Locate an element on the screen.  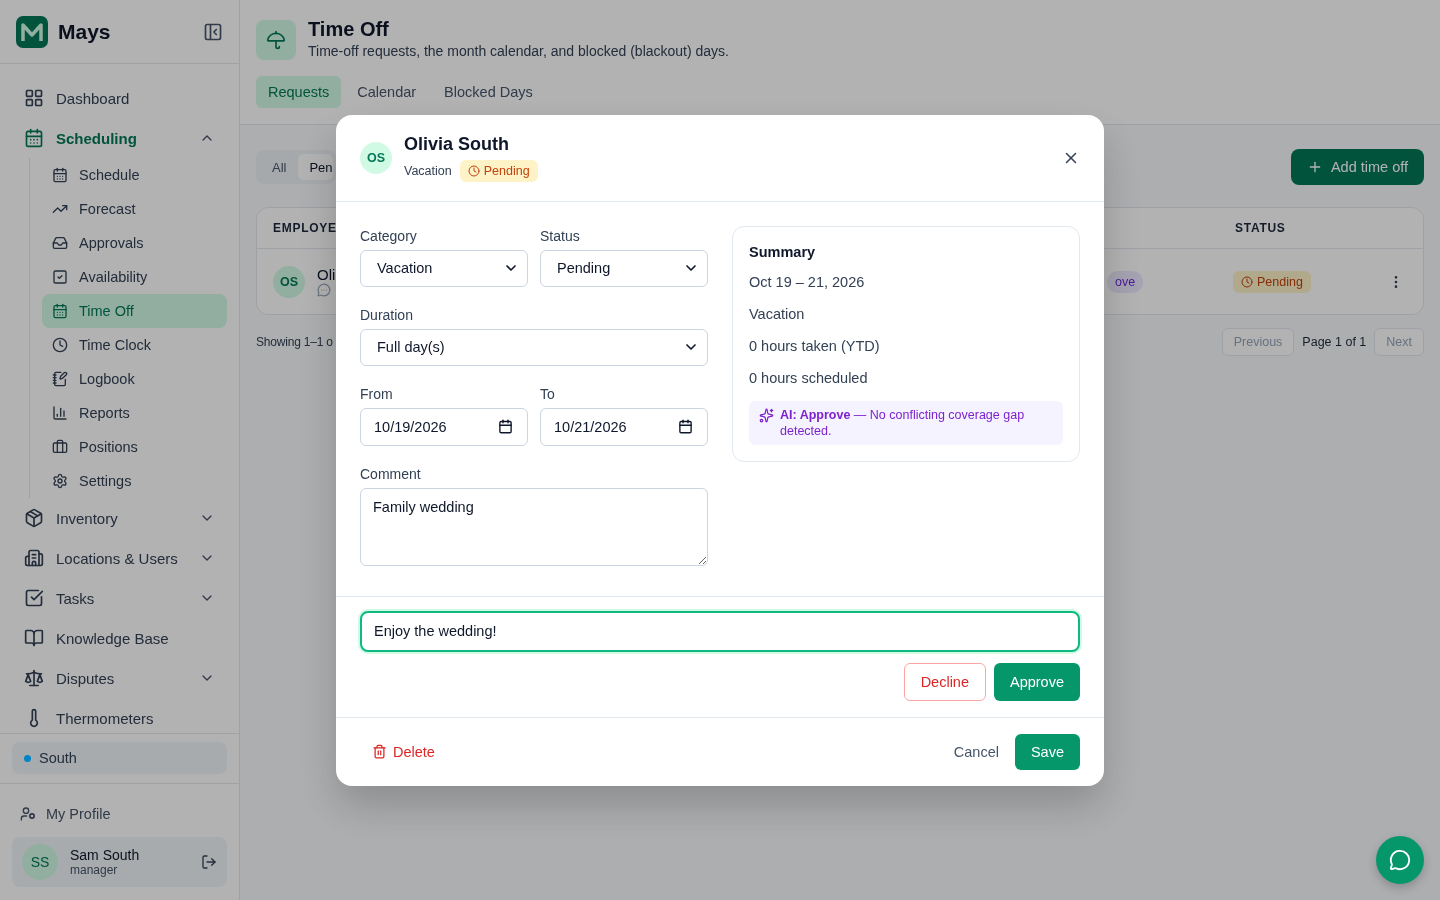
nav-item: Scheduling is located at coordinates (119, 138).